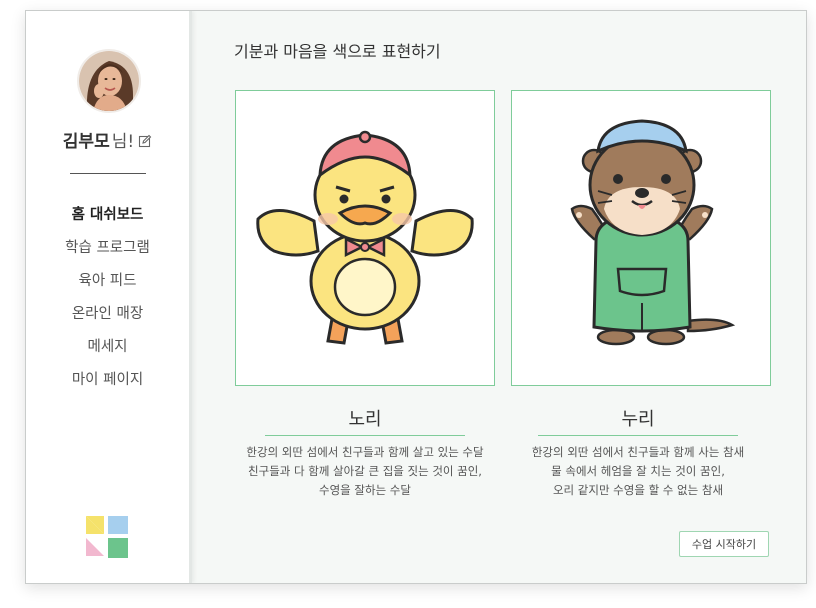 The width and height of the screenshot is (816, 608). Describe the element at coordinates (724, 544) in the screenshot. I see `start-lesson-button: 수업 시작하기` at that location.